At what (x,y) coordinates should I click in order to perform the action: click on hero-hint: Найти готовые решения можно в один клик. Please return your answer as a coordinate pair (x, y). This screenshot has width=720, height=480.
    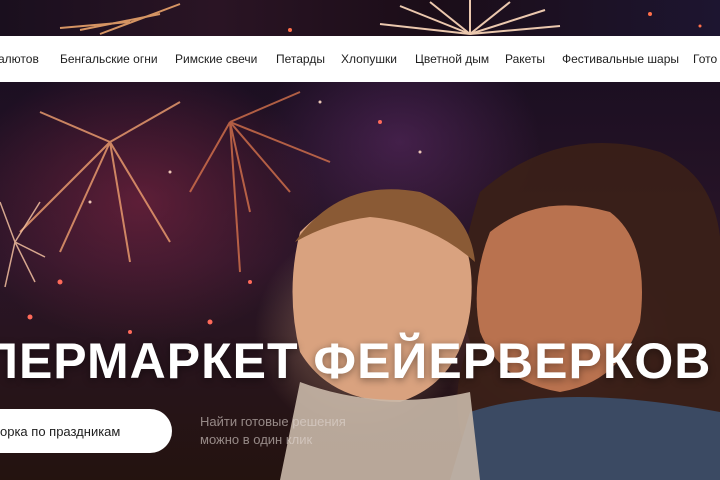
    Looking at the image, I should click on (290, 431).